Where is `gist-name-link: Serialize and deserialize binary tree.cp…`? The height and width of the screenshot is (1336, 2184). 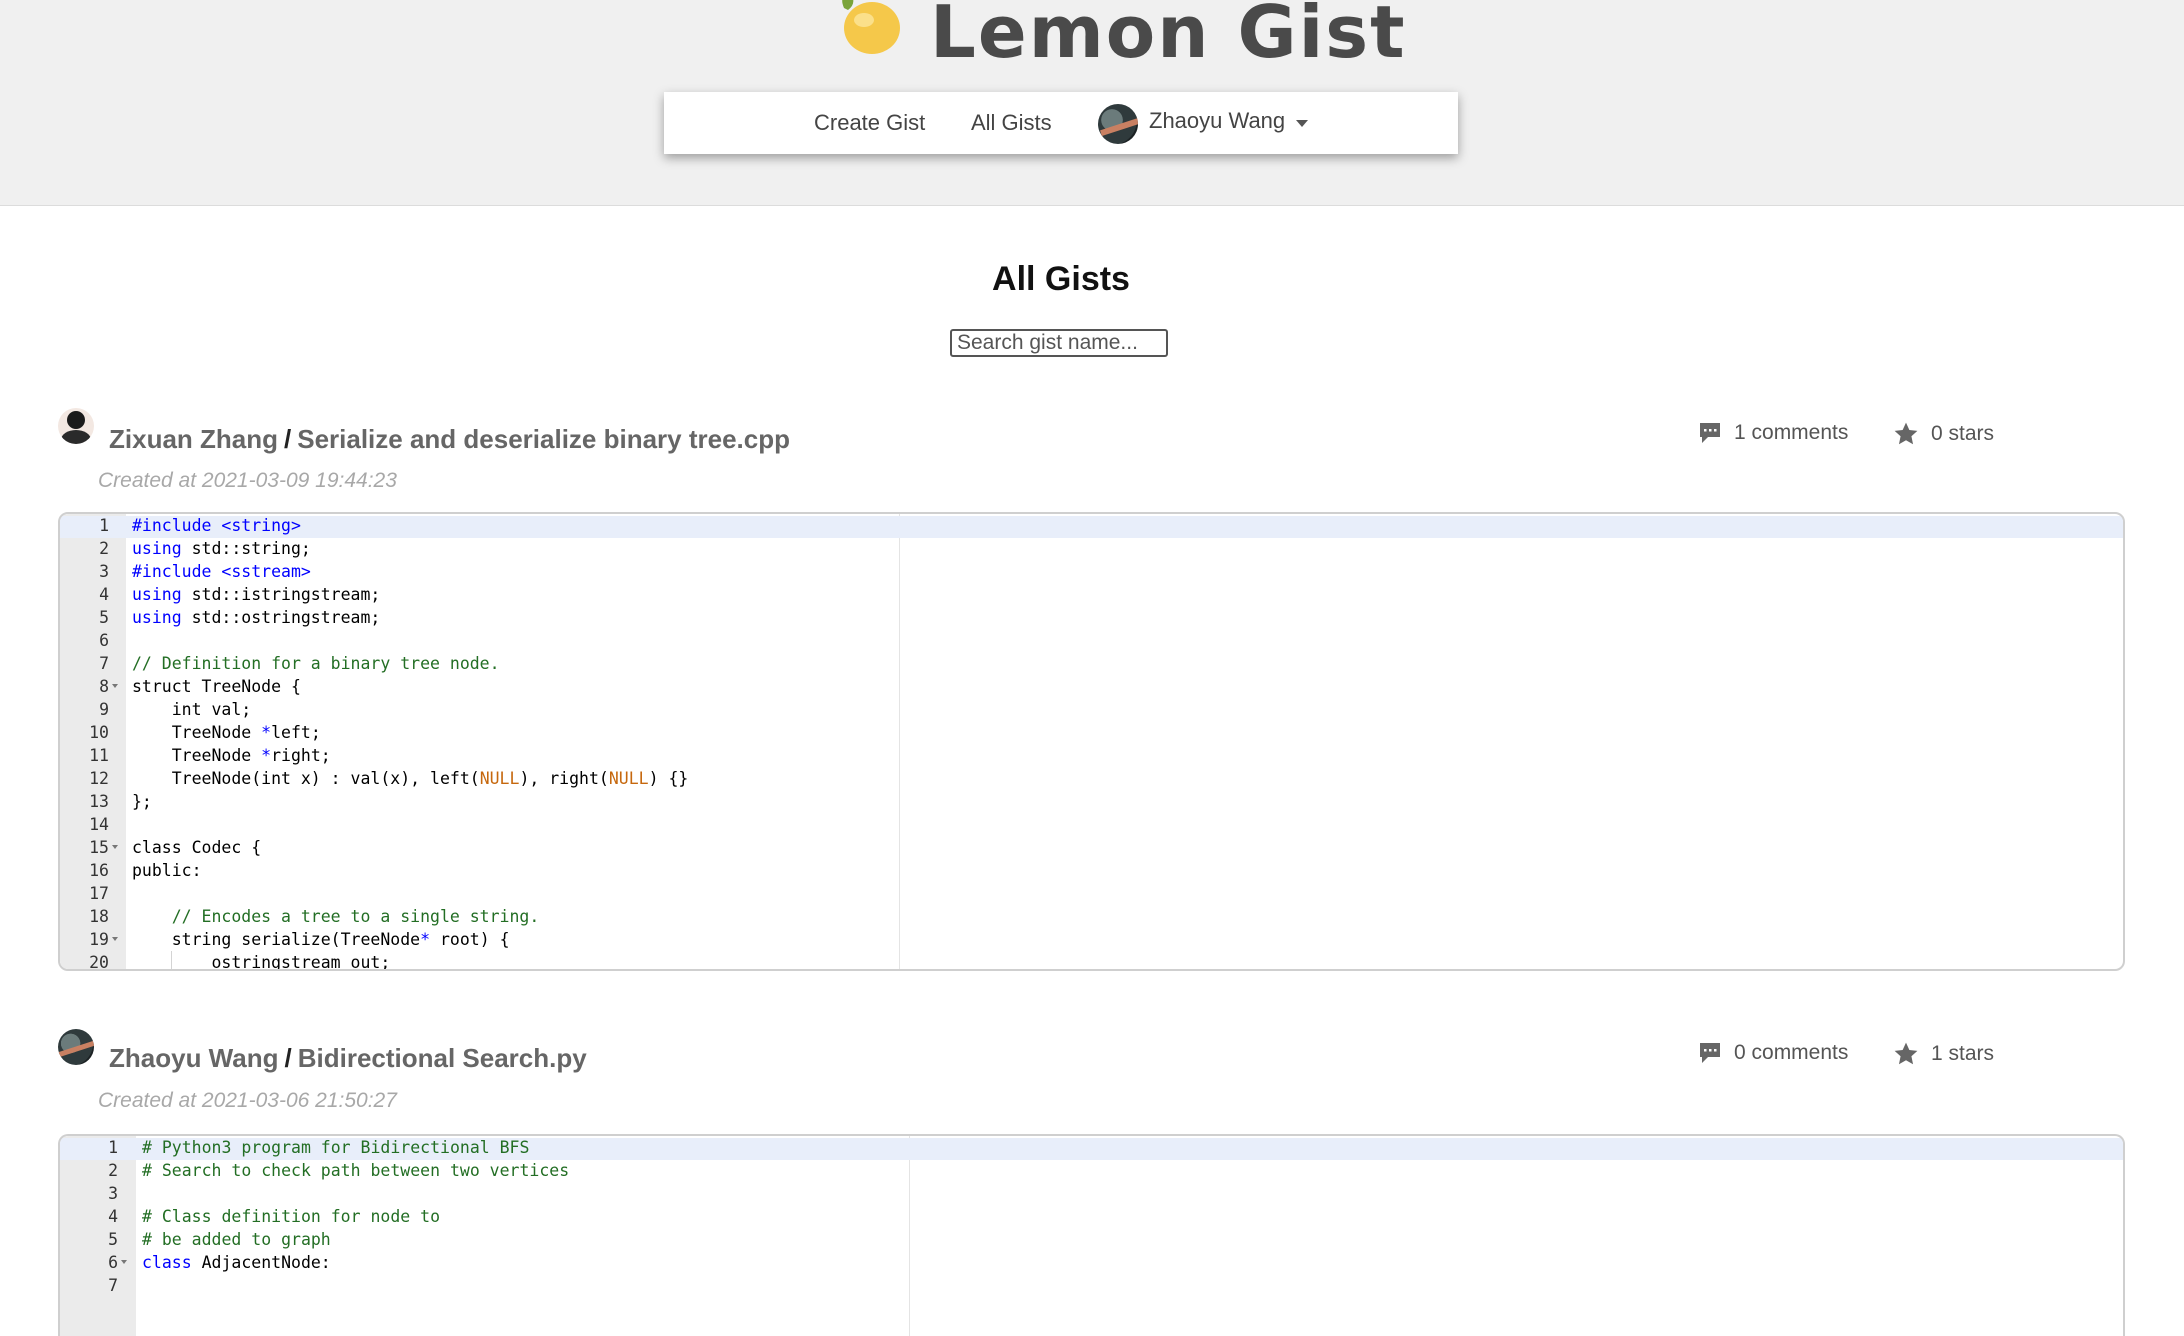
gist-name-link: Serialize and deserialize binary tree.cp… is located at coordinates (543, 439).